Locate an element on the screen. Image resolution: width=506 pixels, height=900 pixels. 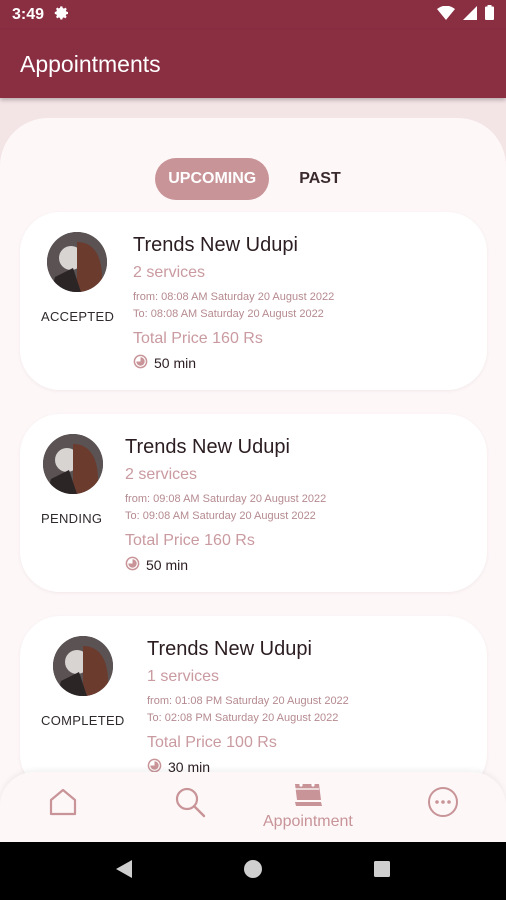
from-time: from: 01:08 PM Saturday 20 August 2022 is located at coordinates (248, 701).